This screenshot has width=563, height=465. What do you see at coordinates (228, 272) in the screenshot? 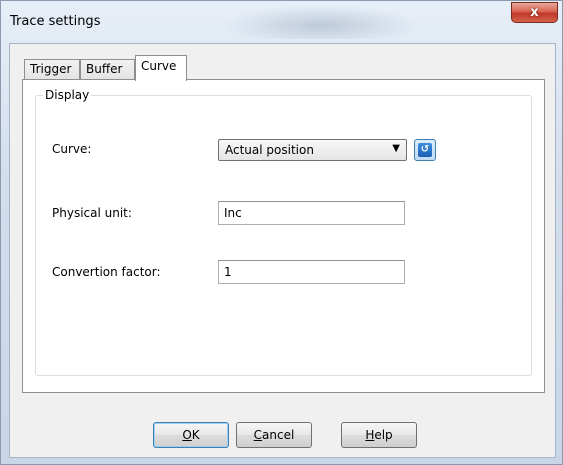
I see `conversion-factor-value: 1` at bounding box center [228, 272].